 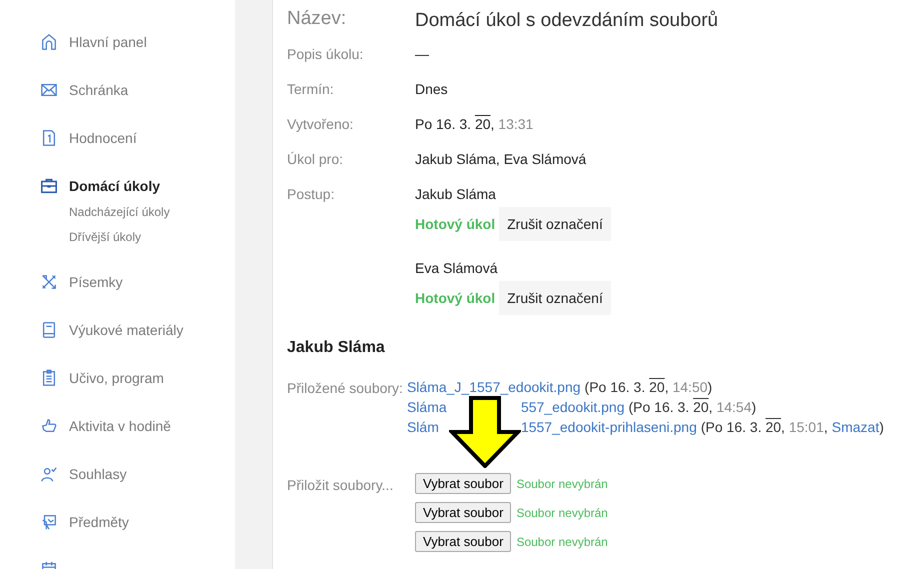 What do you see at coordinates (315, 159) in the screenshot?
I see `field-label: Úkol pro:` at bounding box center [315, 159].